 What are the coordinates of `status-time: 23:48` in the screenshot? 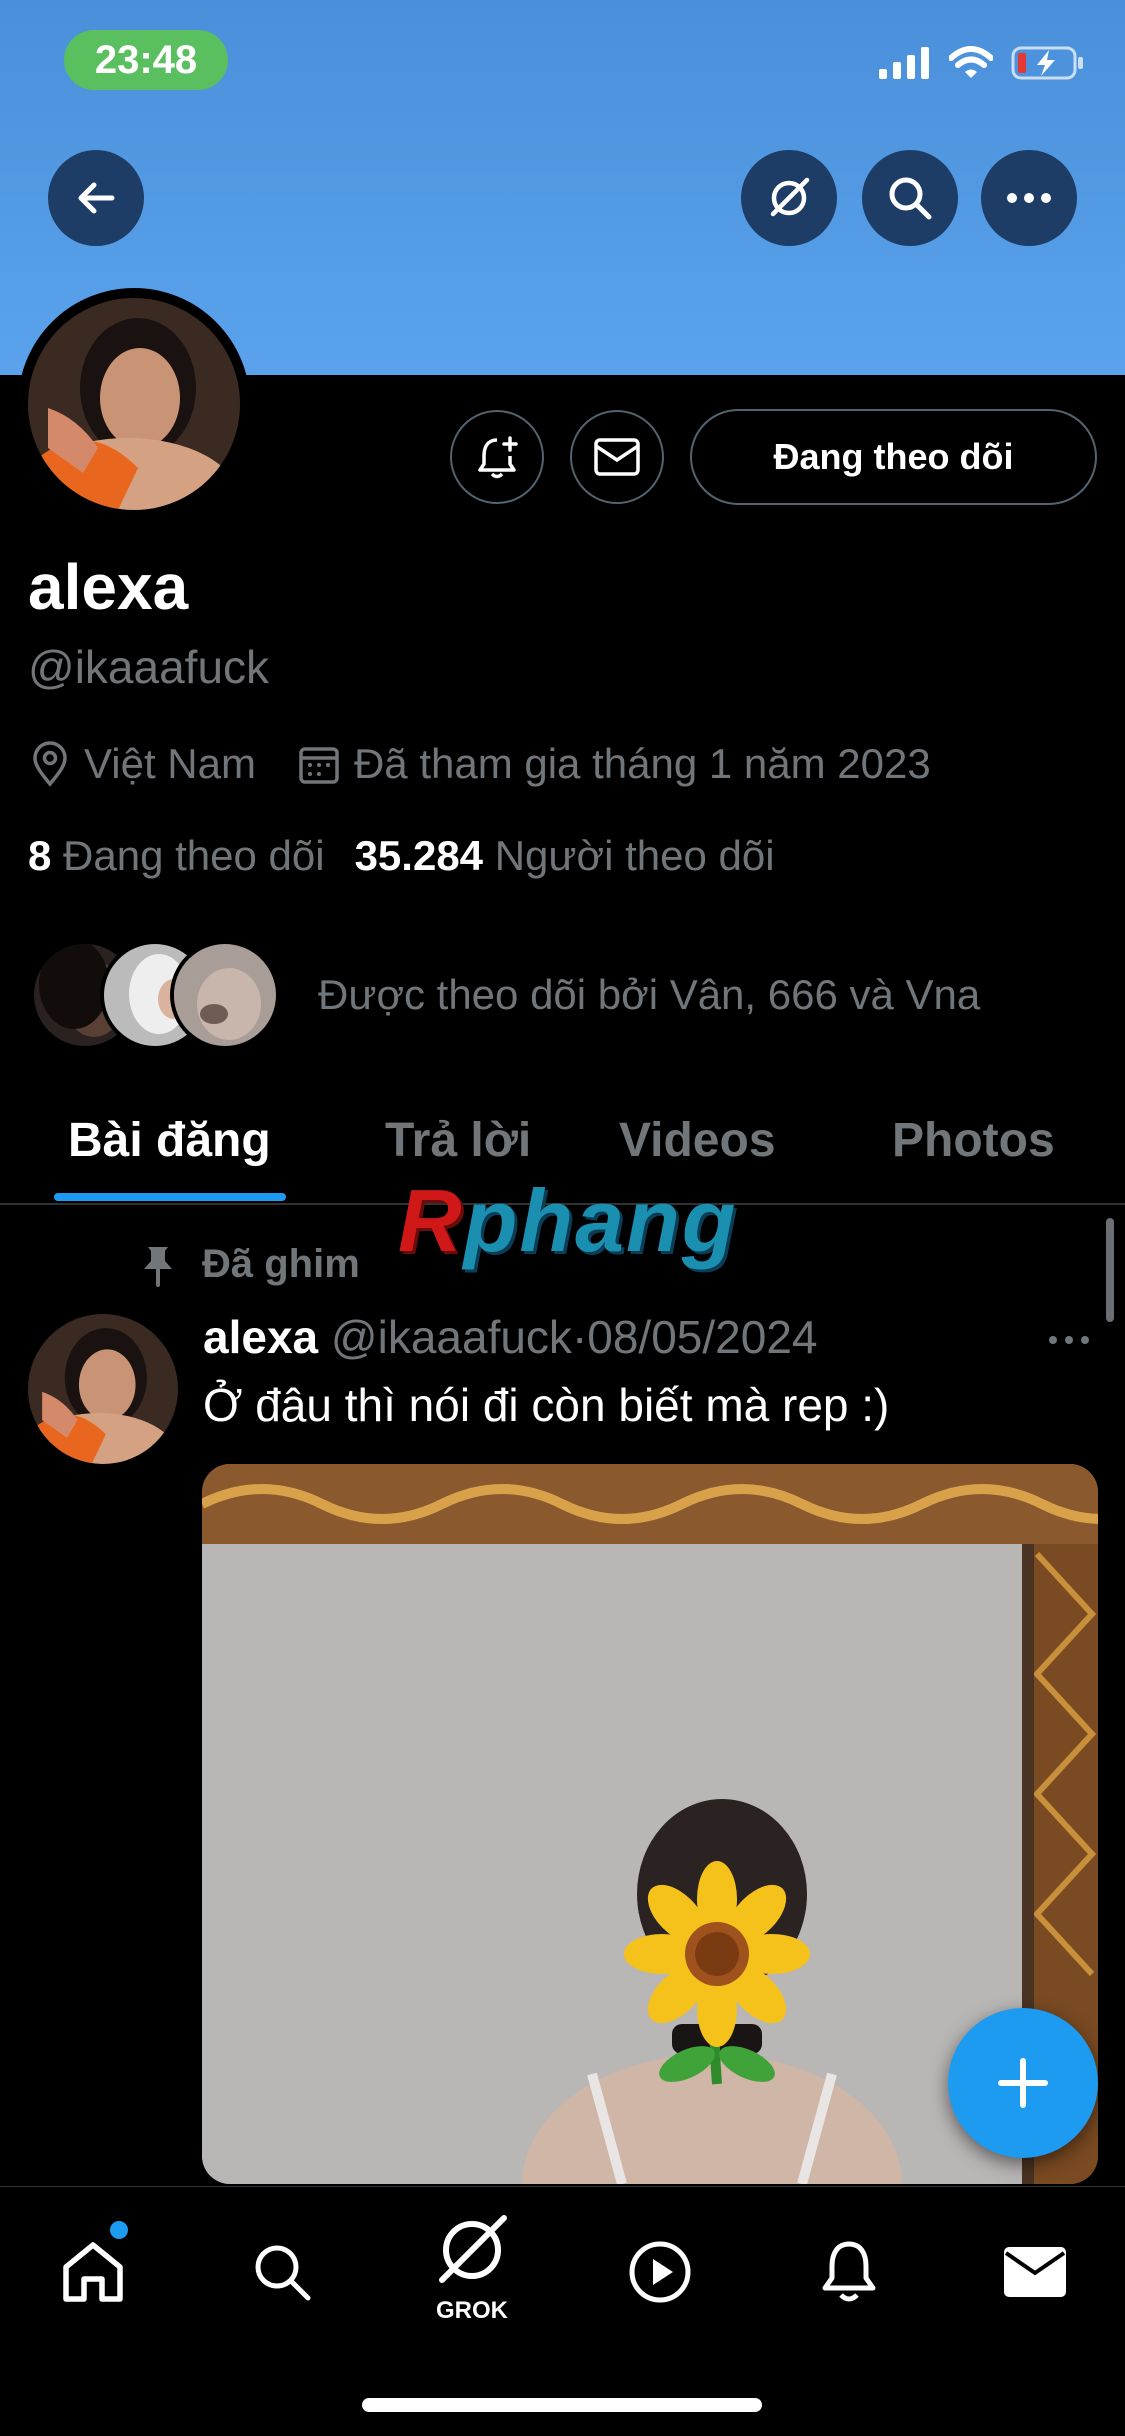 It's located at (146, 60).